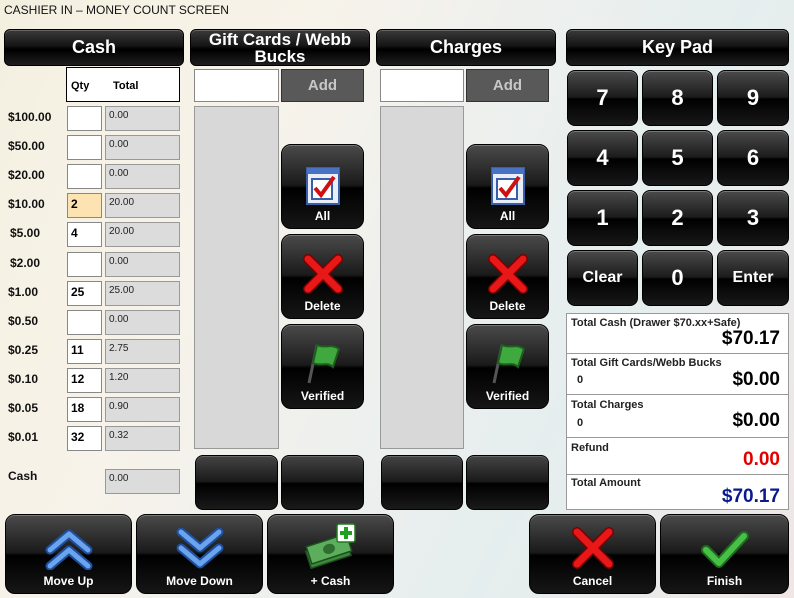 The height and width of the screenshot is (598, 794). Describe the element at coordinates (466, 47) in the screenshot. I see `charges-header: Charges` at that location.